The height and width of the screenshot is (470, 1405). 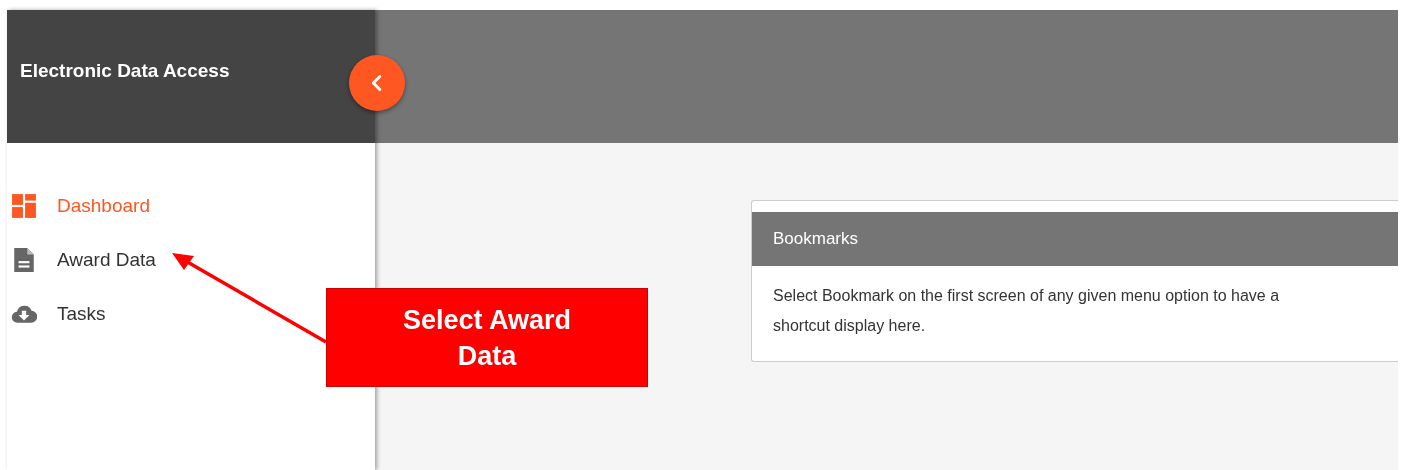 What do you see at coordinates (84, 260) in the screenshot?
I see `sidebar-item: Award Data` at bounding box center [84, 260].